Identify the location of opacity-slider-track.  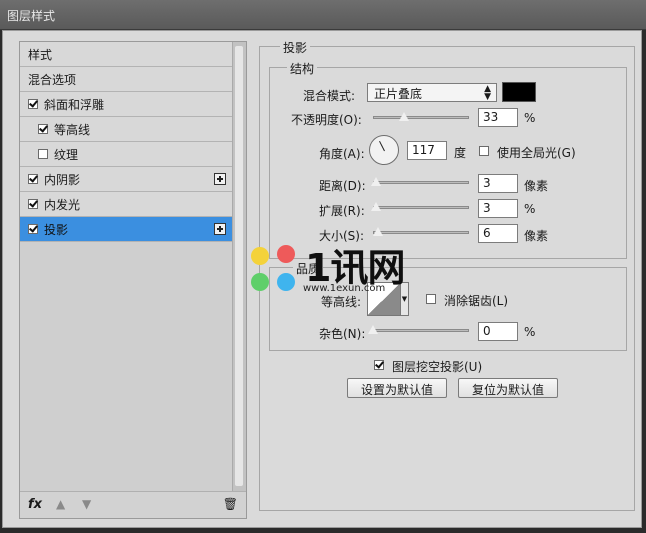
(421, 117).